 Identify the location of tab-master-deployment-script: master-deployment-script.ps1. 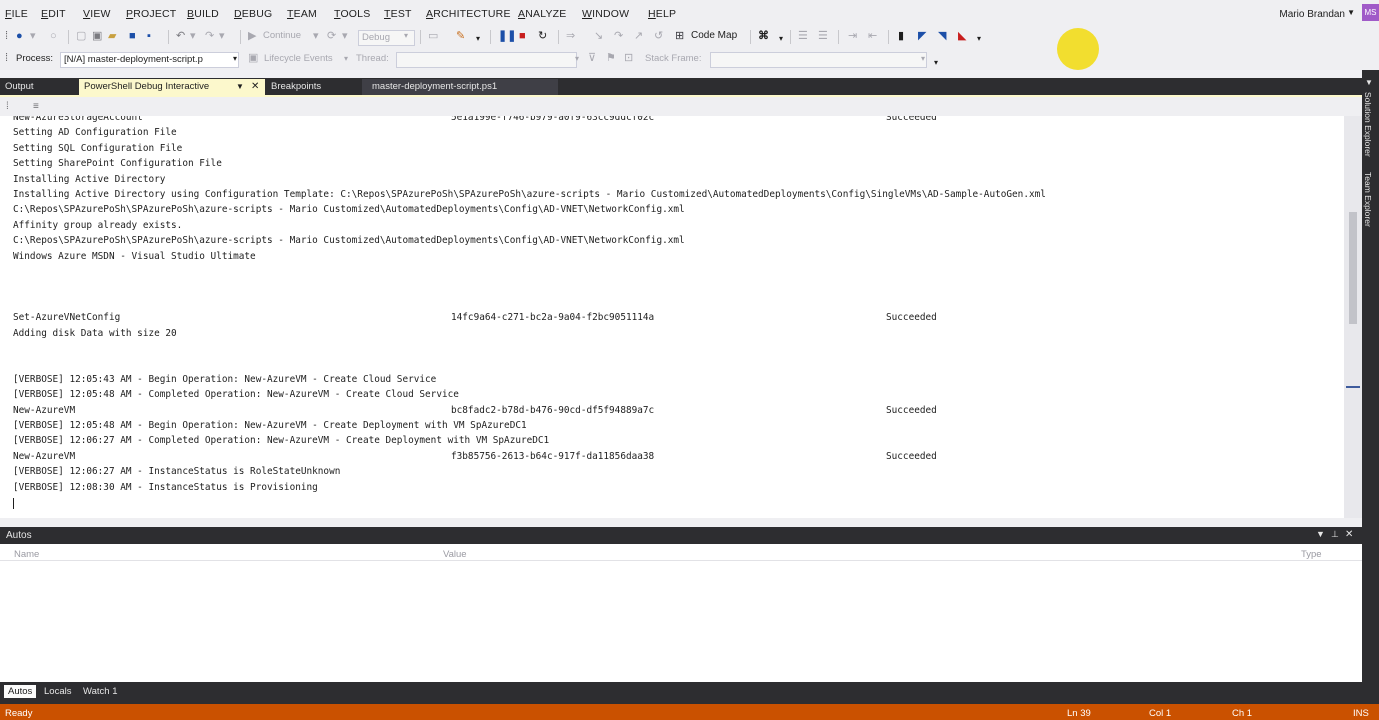
(460, 87).